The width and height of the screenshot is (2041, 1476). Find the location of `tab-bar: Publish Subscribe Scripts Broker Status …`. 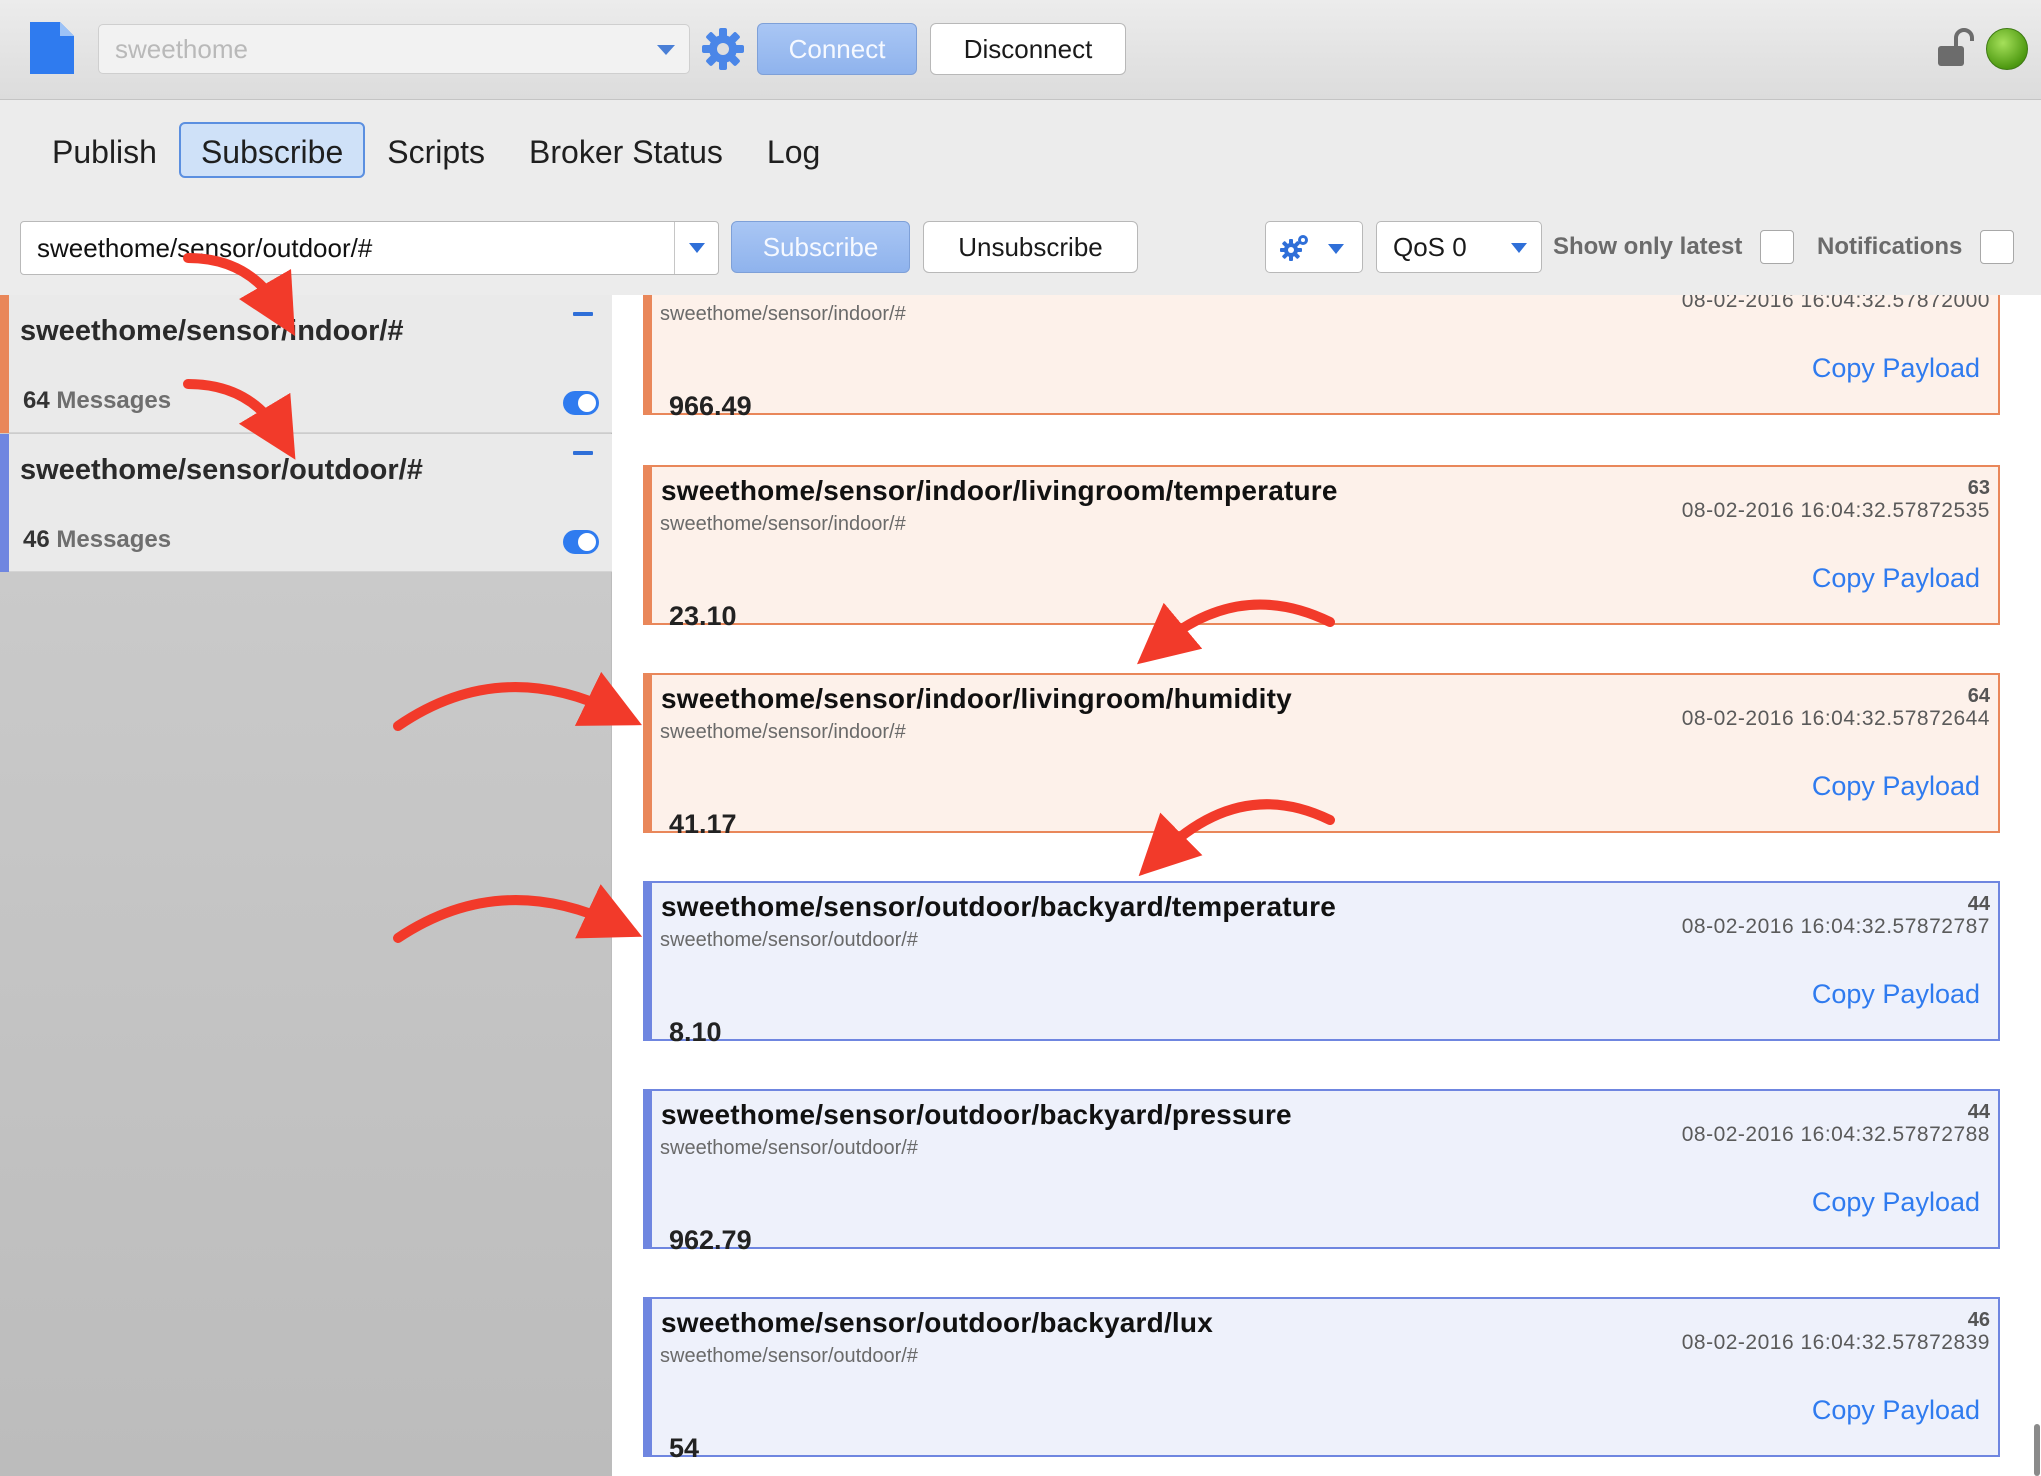

tab-bar: Publish Subscribe Scripts Broker Status … is located at coordinates (436, 150).